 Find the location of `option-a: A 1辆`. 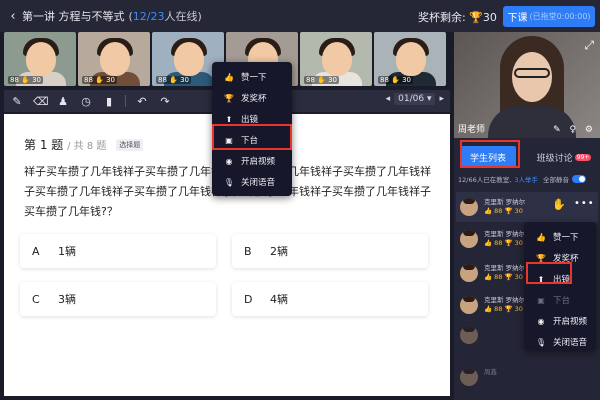

option-a: A 1辆 is located at coordinates (118, 251).